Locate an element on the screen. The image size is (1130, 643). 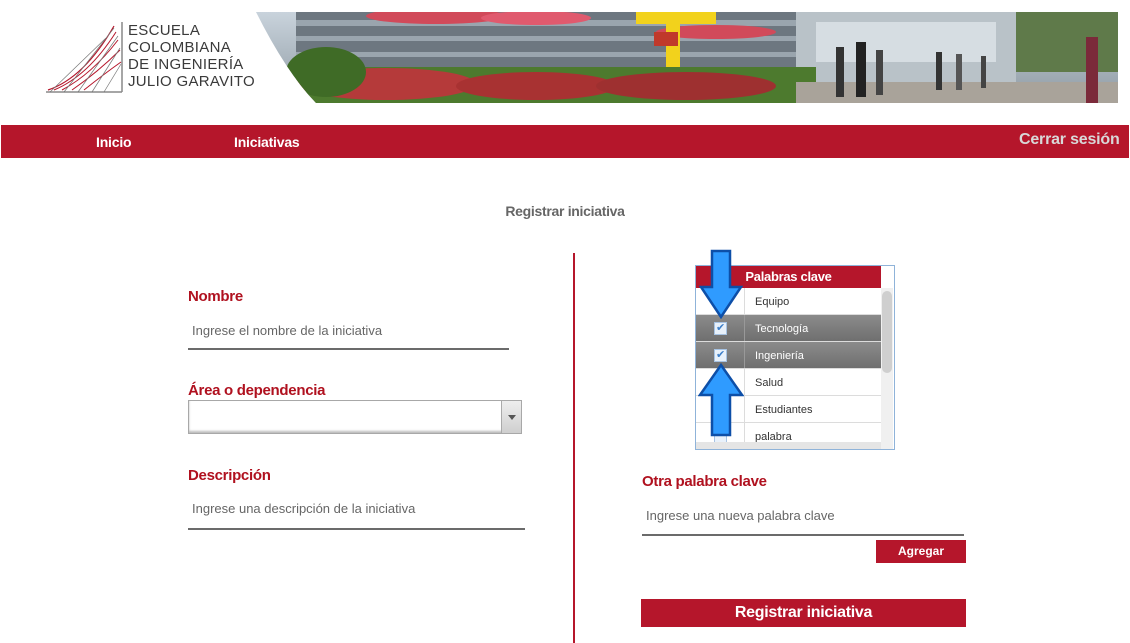
keyword-label: Equipo is located at coordinates (772, 302).